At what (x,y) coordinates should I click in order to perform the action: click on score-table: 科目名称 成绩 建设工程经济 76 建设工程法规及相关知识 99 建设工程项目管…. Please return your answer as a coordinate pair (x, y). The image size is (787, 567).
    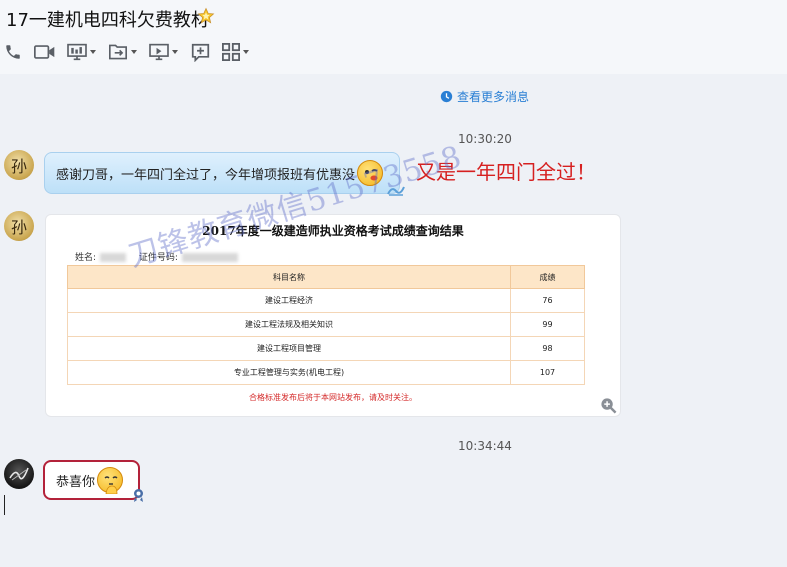
    Looking at the image, I should click on (326, 325).